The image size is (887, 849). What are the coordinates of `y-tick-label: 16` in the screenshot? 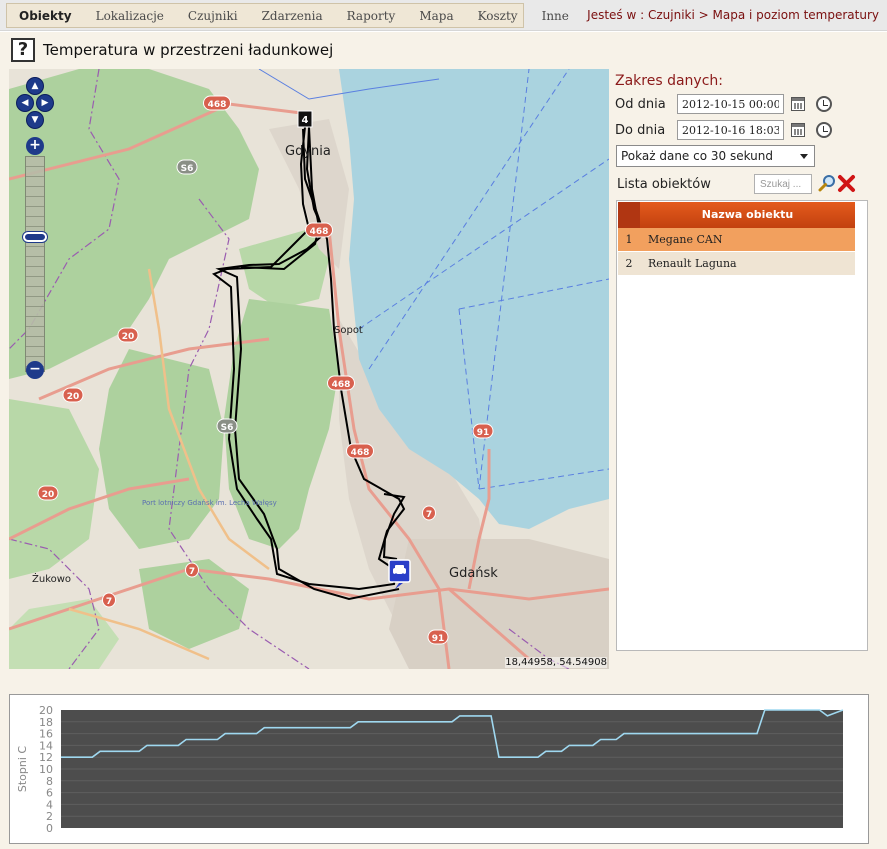 It's located at (46, 734).